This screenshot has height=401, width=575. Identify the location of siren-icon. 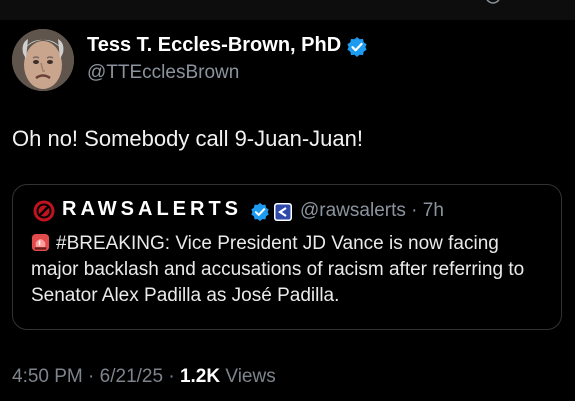
(40, 242).